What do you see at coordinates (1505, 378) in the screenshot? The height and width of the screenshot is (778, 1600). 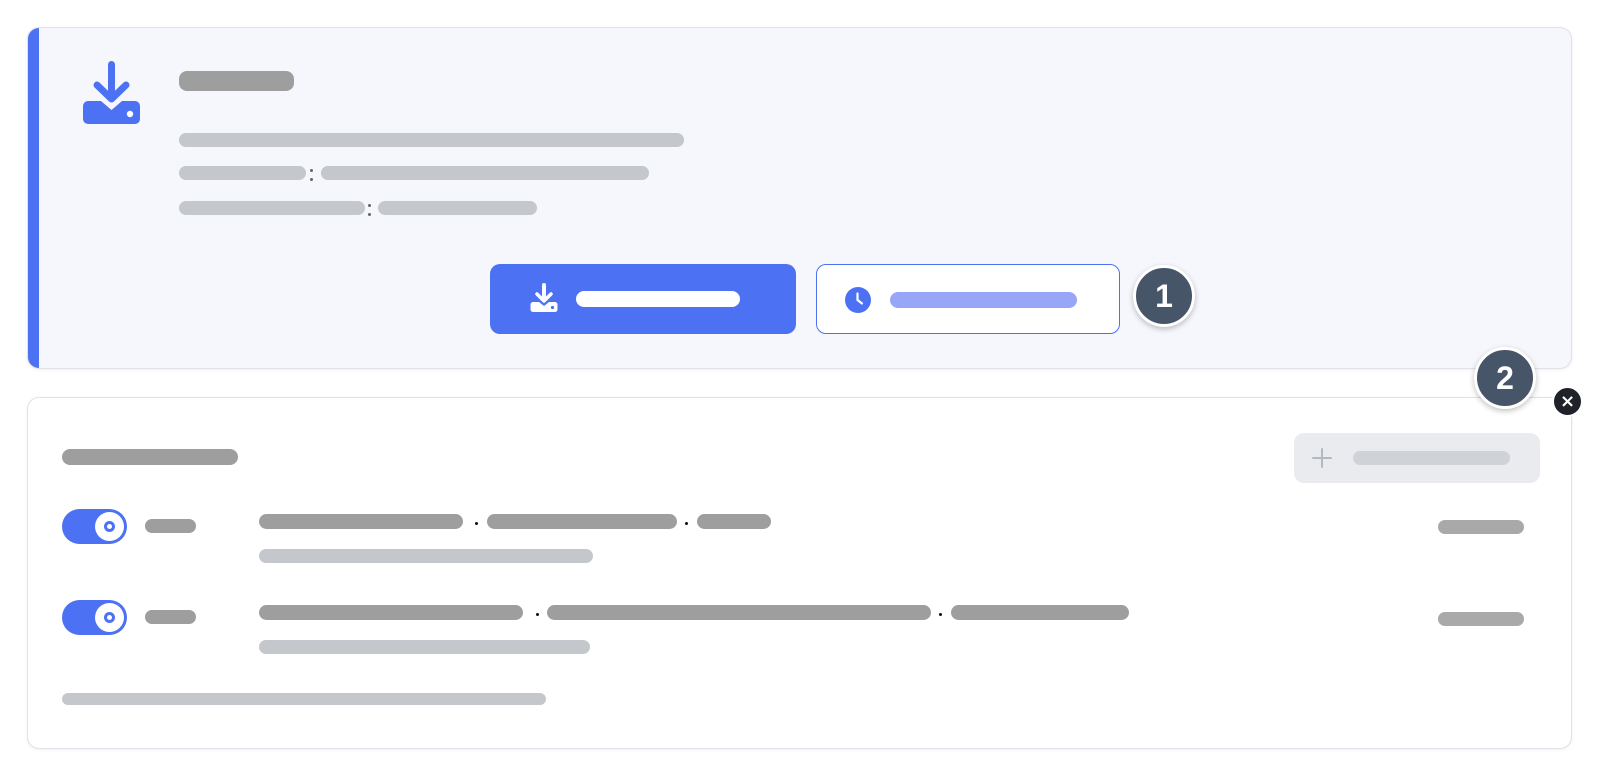 I see `step-callout-2: 2` at bounding box center [1505, 378].